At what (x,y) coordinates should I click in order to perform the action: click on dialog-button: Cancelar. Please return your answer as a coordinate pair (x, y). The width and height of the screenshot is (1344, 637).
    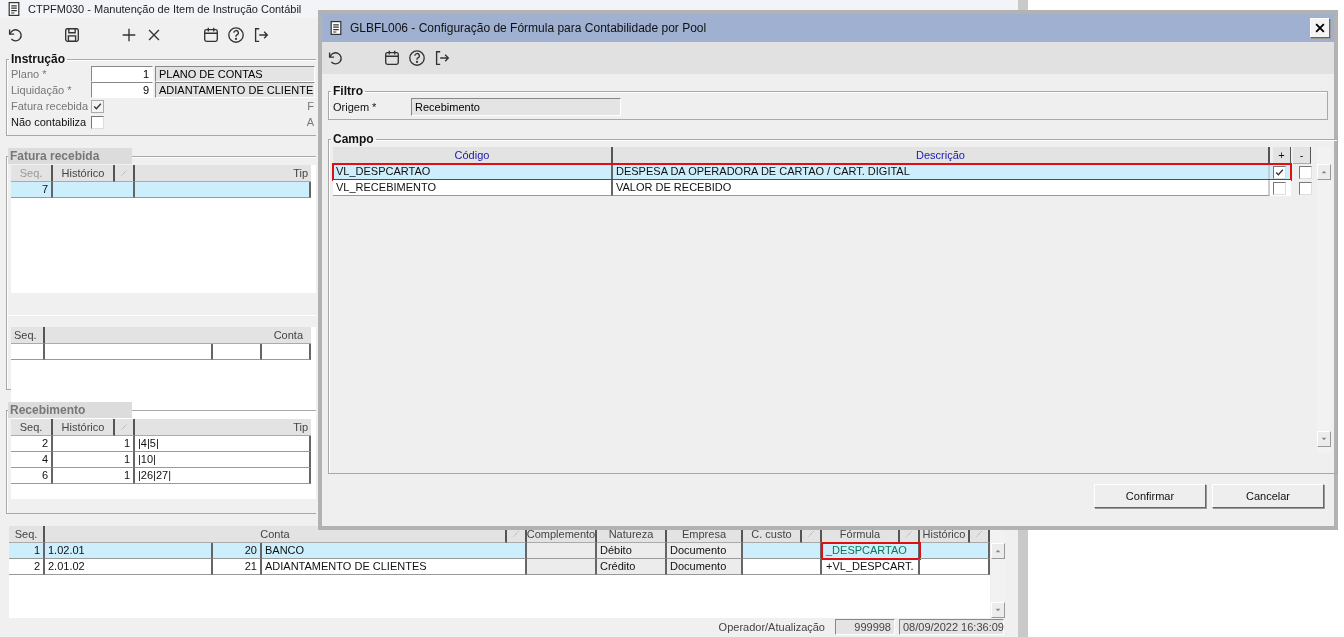
    Looking at the image, I should click on (1268, 496).